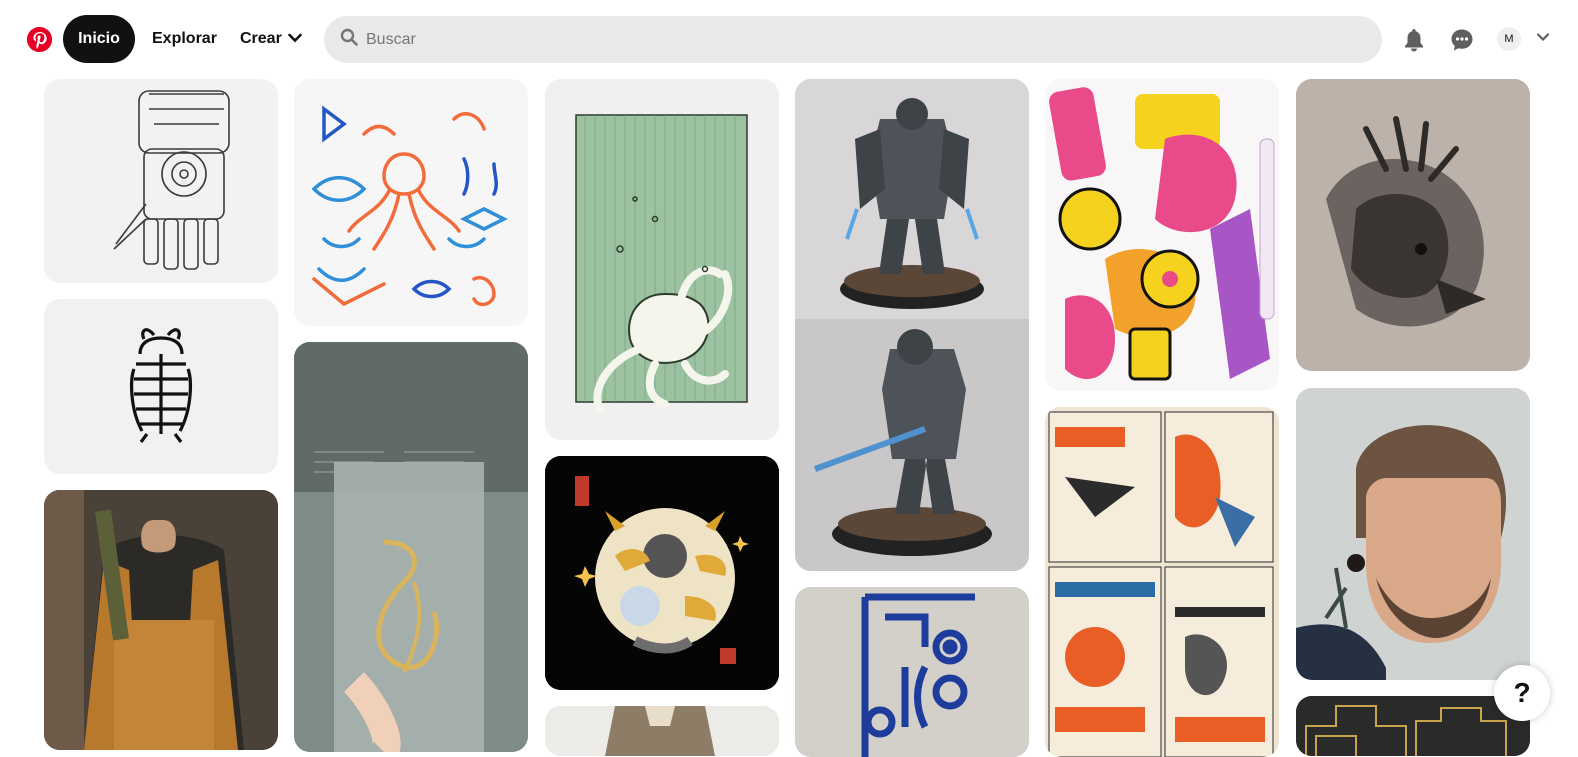 This screenshot has height=757, width=1578. What do you see at coordinates (261, 38) in the screenshot?
I see `nav-create-label: Crear` at bounding box center [261, 38].